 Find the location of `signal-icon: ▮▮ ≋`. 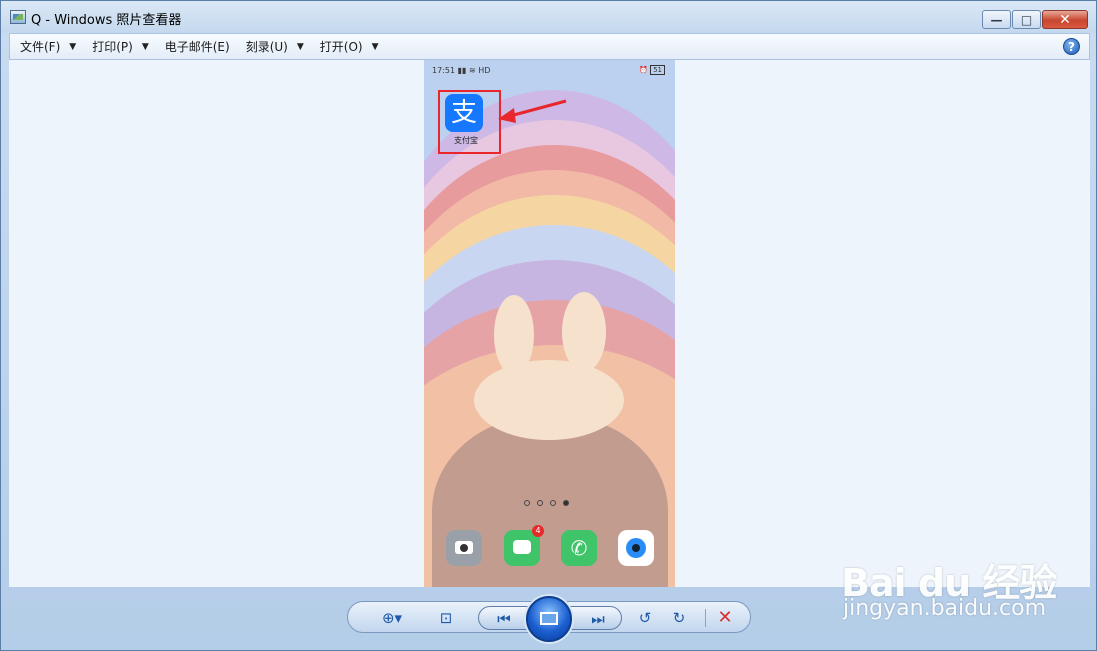

signal-icon: ▮▮ ≋ is located at coordinates (468, 70).